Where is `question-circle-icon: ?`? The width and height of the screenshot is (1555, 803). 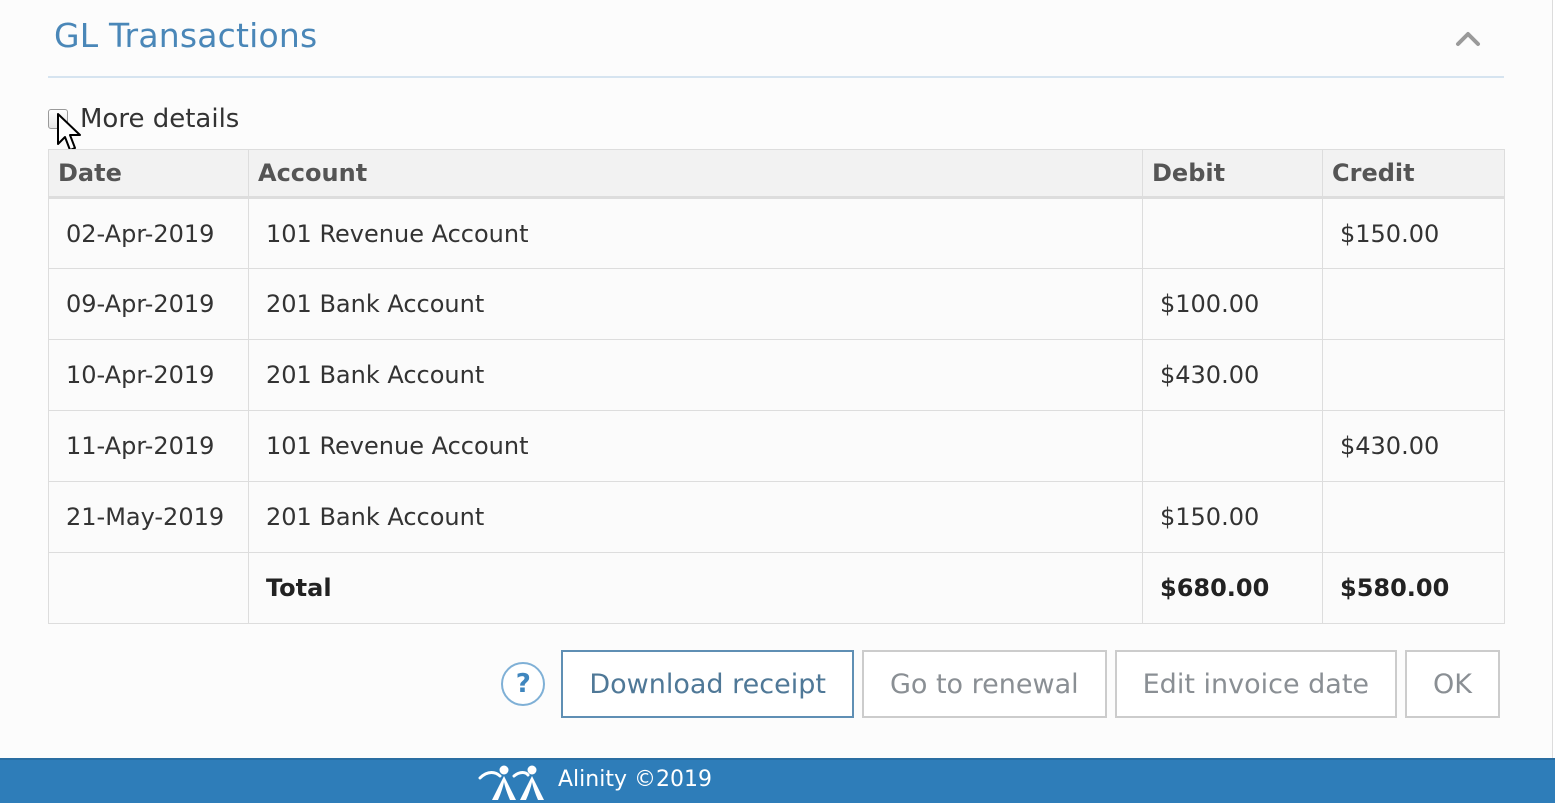 question-circle-icon: ? is located at coordinates (523, 684).